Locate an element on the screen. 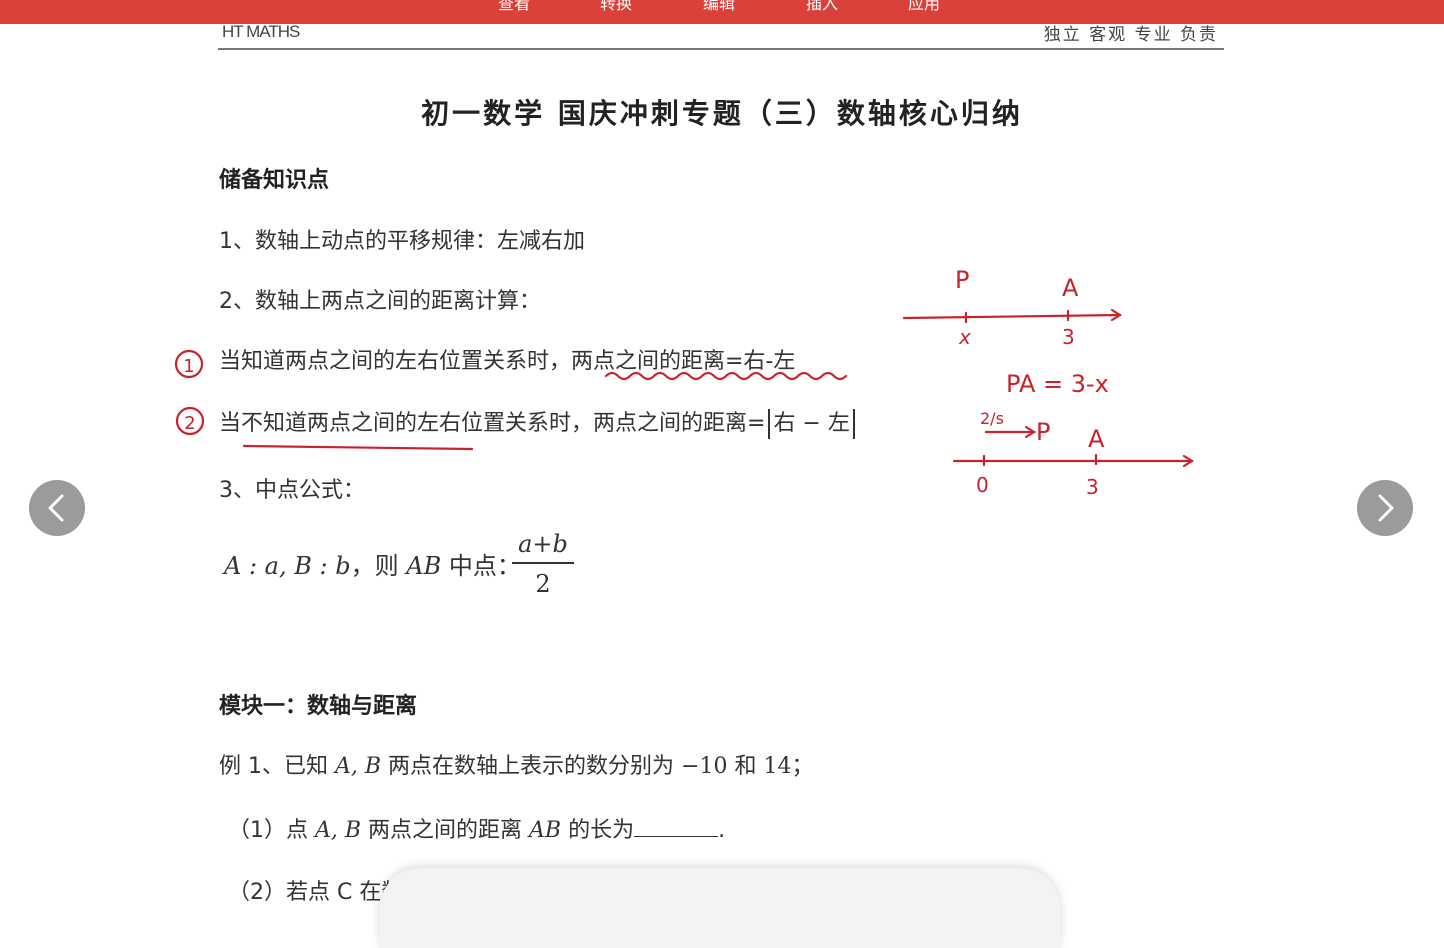 This screenshot has height=948, width=1444. speed-label: 2/s is located at coordinates (992, 418).